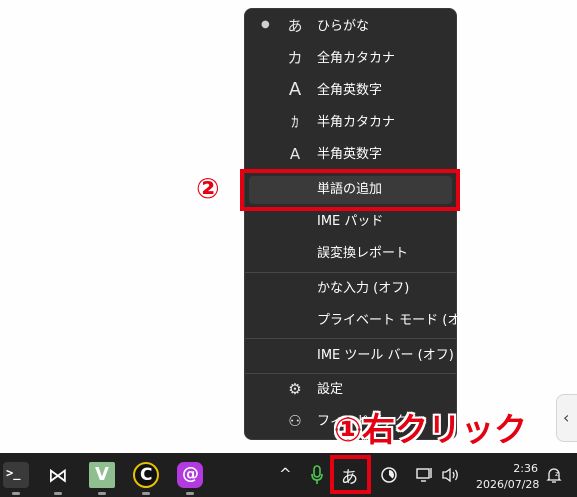 Image resolution: width=577 pixels, height=497 pixels. I want to click on menu-item-label: 全角英数字, so click(350, 90).